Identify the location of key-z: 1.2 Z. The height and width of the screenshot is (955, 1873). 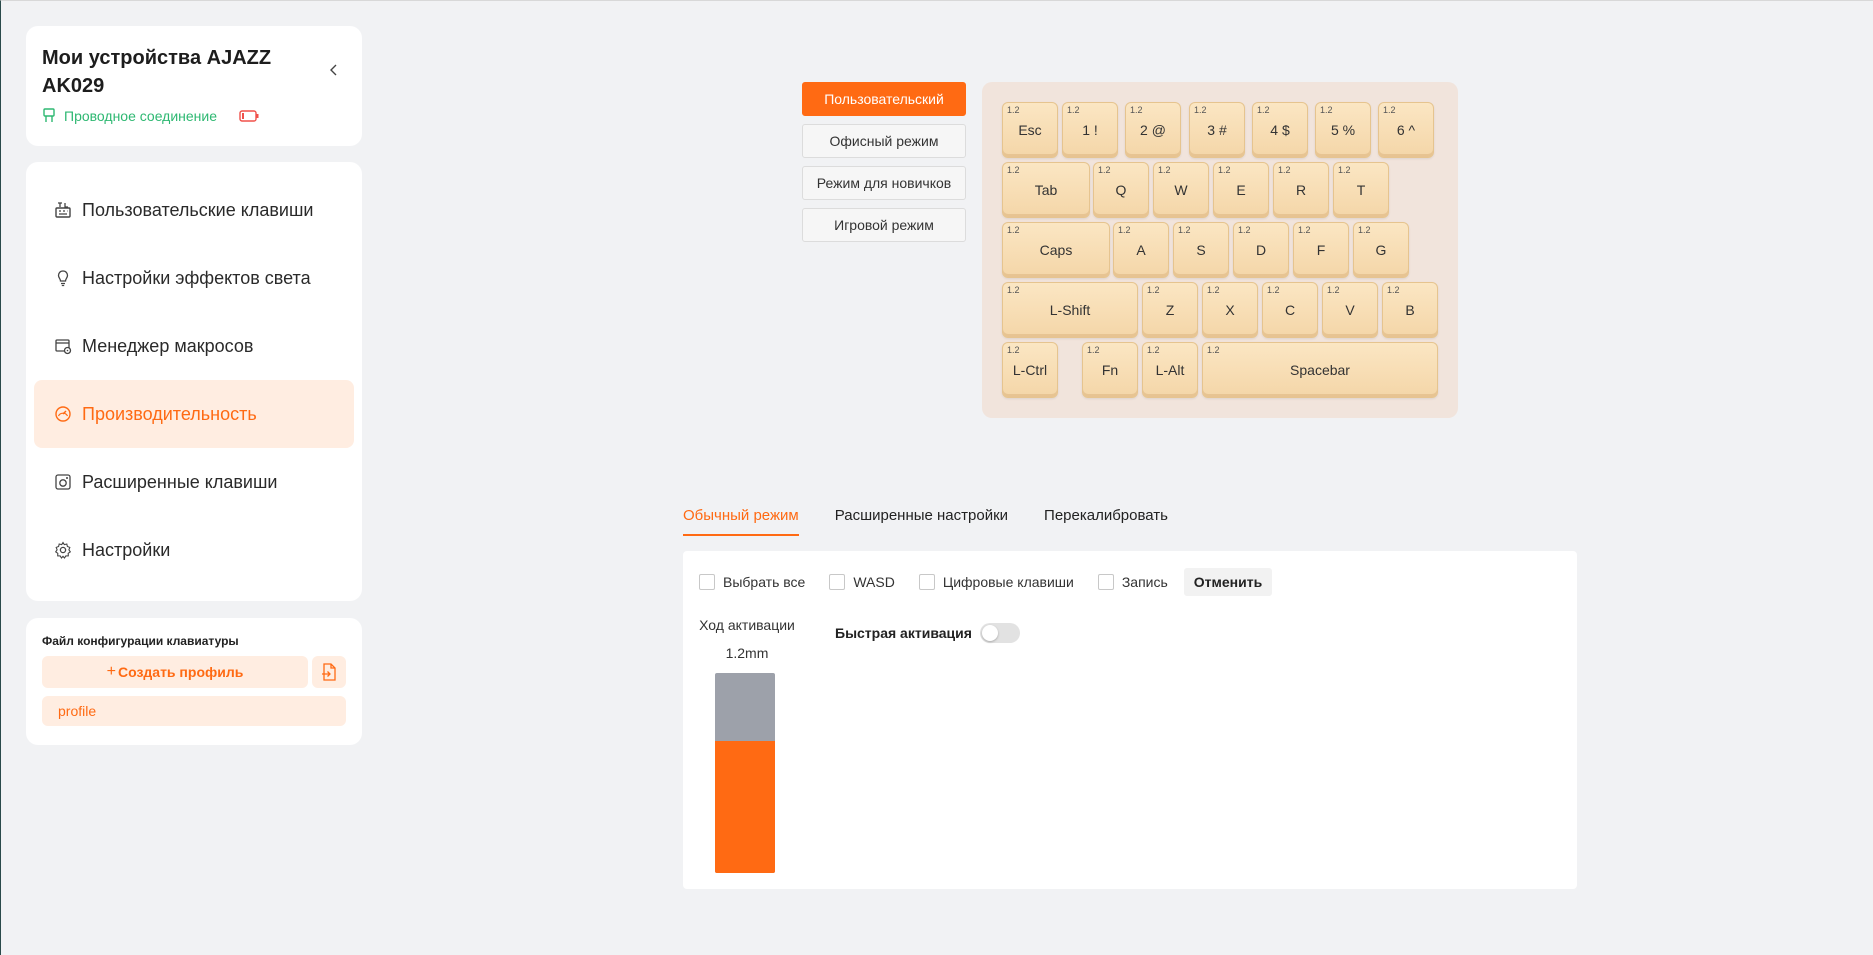
(1170, 310).